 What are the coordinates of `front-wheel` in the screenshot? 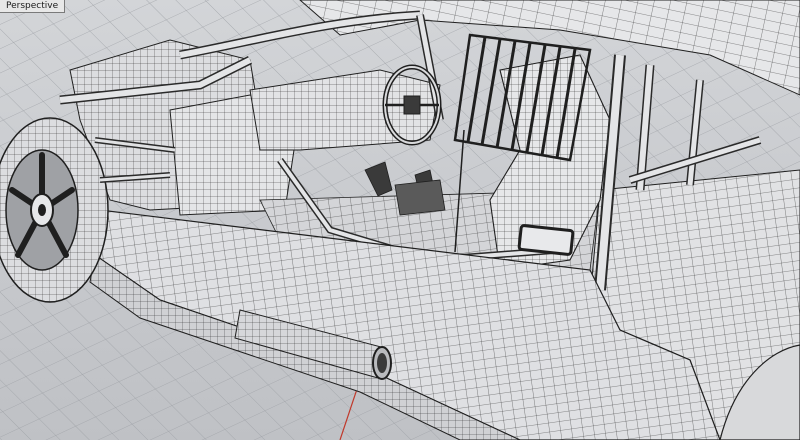 It's located at (54, 210).